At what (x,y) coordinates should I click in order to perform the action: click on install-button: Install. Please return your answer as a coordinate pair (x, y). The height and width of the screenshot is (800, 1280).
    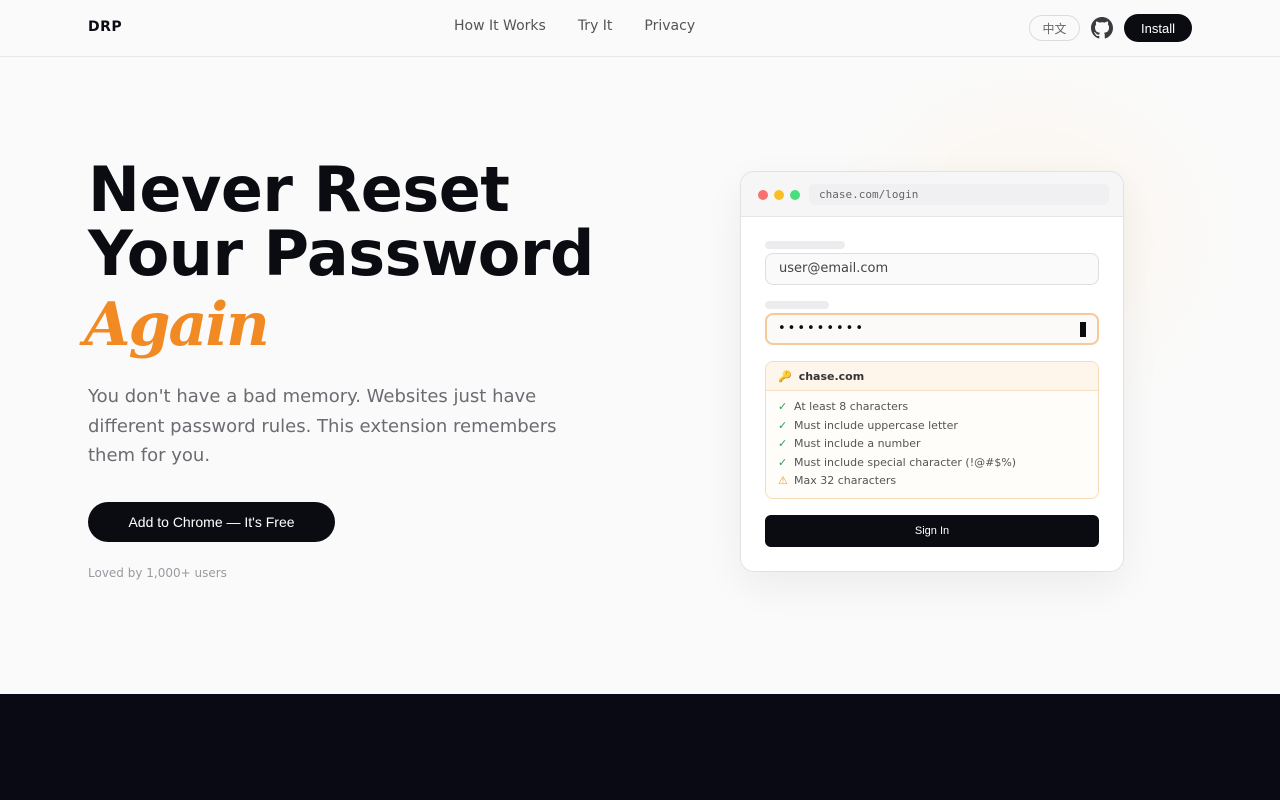
    Looking at the image, I should click on (1158, 28).